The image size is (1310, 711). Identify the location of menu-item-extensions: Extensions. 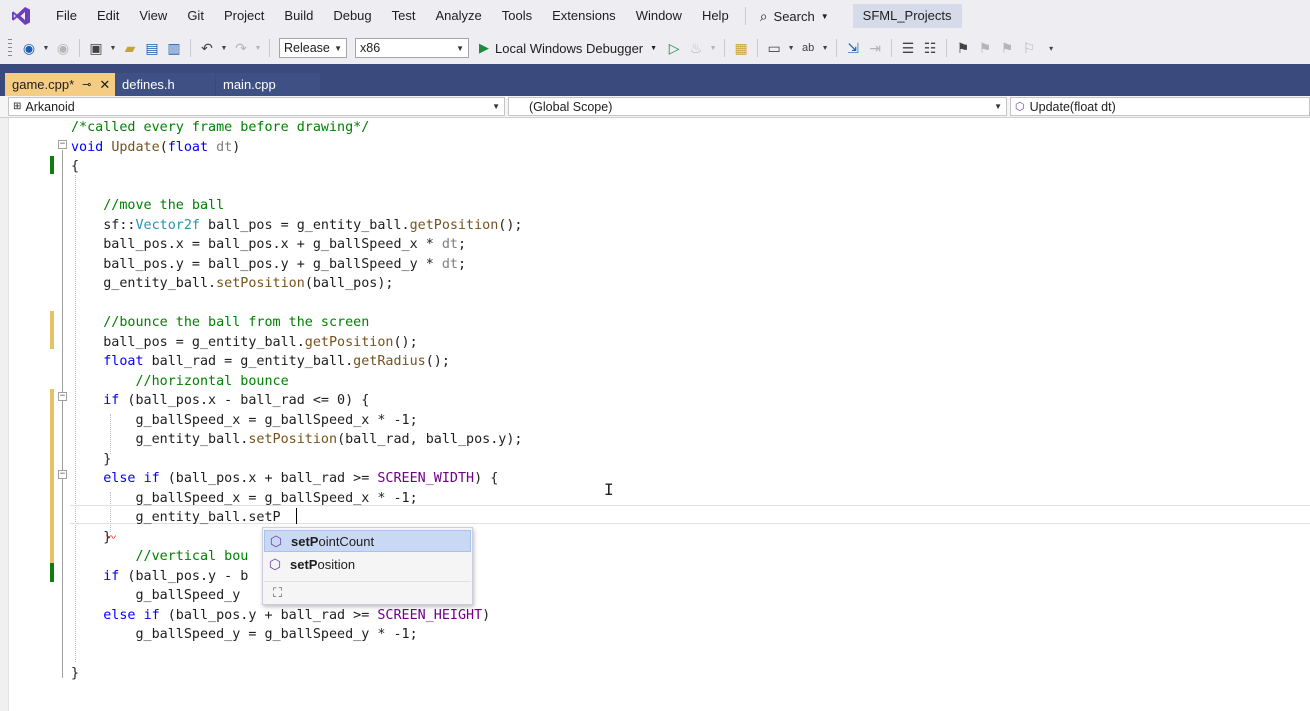
(584, 16).